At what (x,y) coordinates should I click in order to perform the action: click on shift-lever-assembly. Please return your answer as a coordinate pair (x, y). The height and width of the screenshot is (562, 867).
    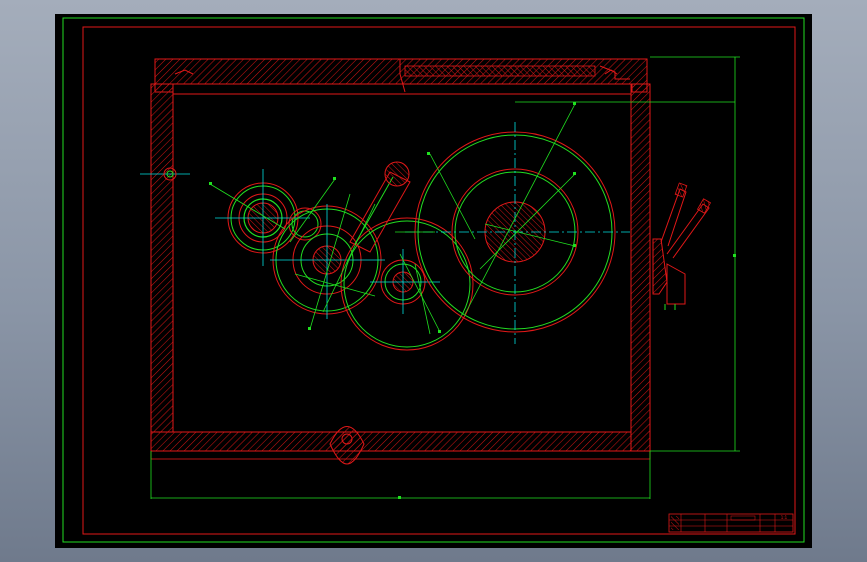
    Looking at the image, I should click on (682, 246).